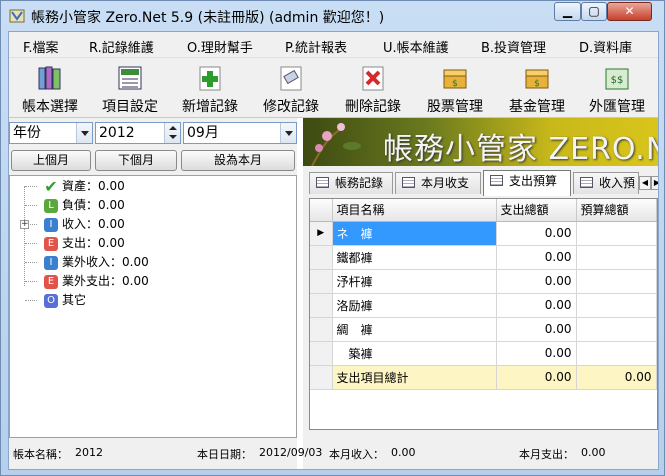 The image size is (665, 476). What do you see at coordinates (17, 16) in the screenshot?
I see `app-icon` at bounding box center [17, 16].